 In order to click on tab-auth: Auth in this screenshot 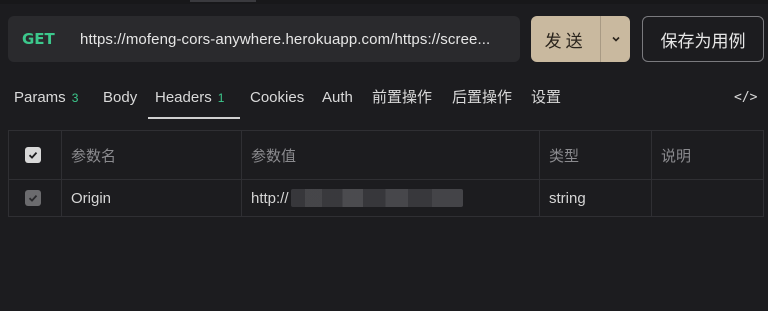, I will do `click(337, 98)`.